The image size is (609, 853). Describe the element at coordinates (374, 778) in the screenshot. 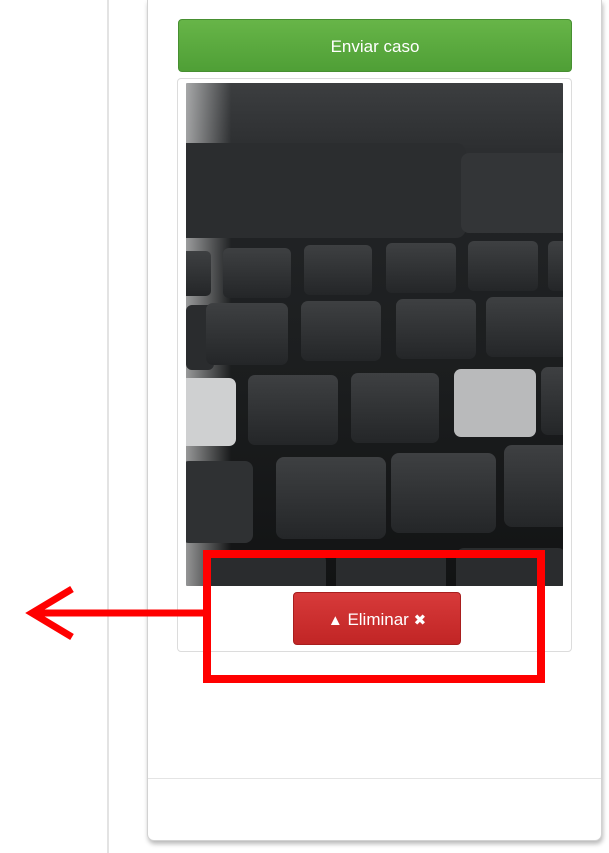

I see `panel-footer-divider` at that location.